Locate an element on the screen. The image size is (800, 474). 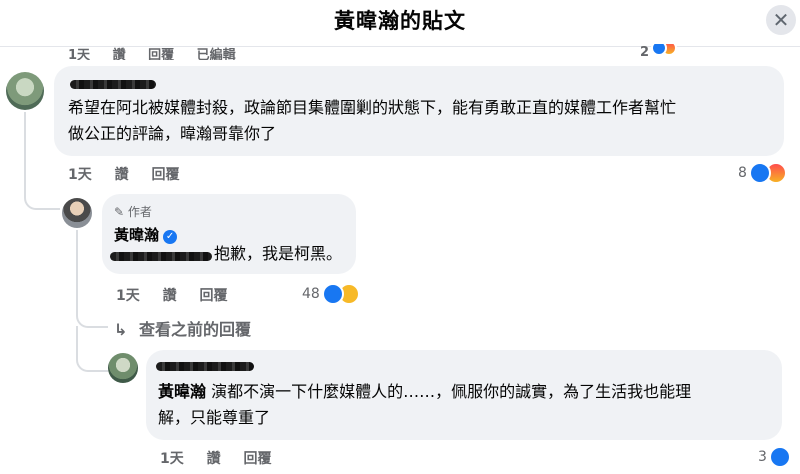
post-dialog-header: 黃暐瀚的貼文 ✕ is located at coordinates (400, 23).